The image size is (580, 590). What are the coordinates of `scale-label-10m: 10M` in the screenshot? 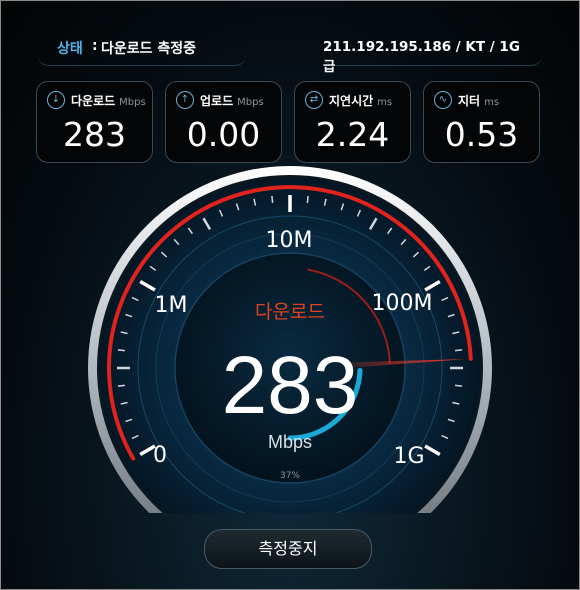 It's located at (289, 240).